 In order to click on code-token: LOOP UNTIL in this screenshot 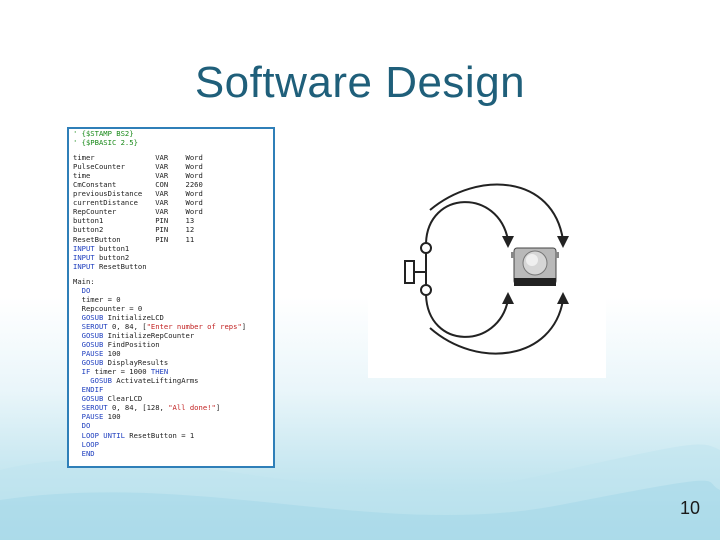, I will do `click(99, 435)`.